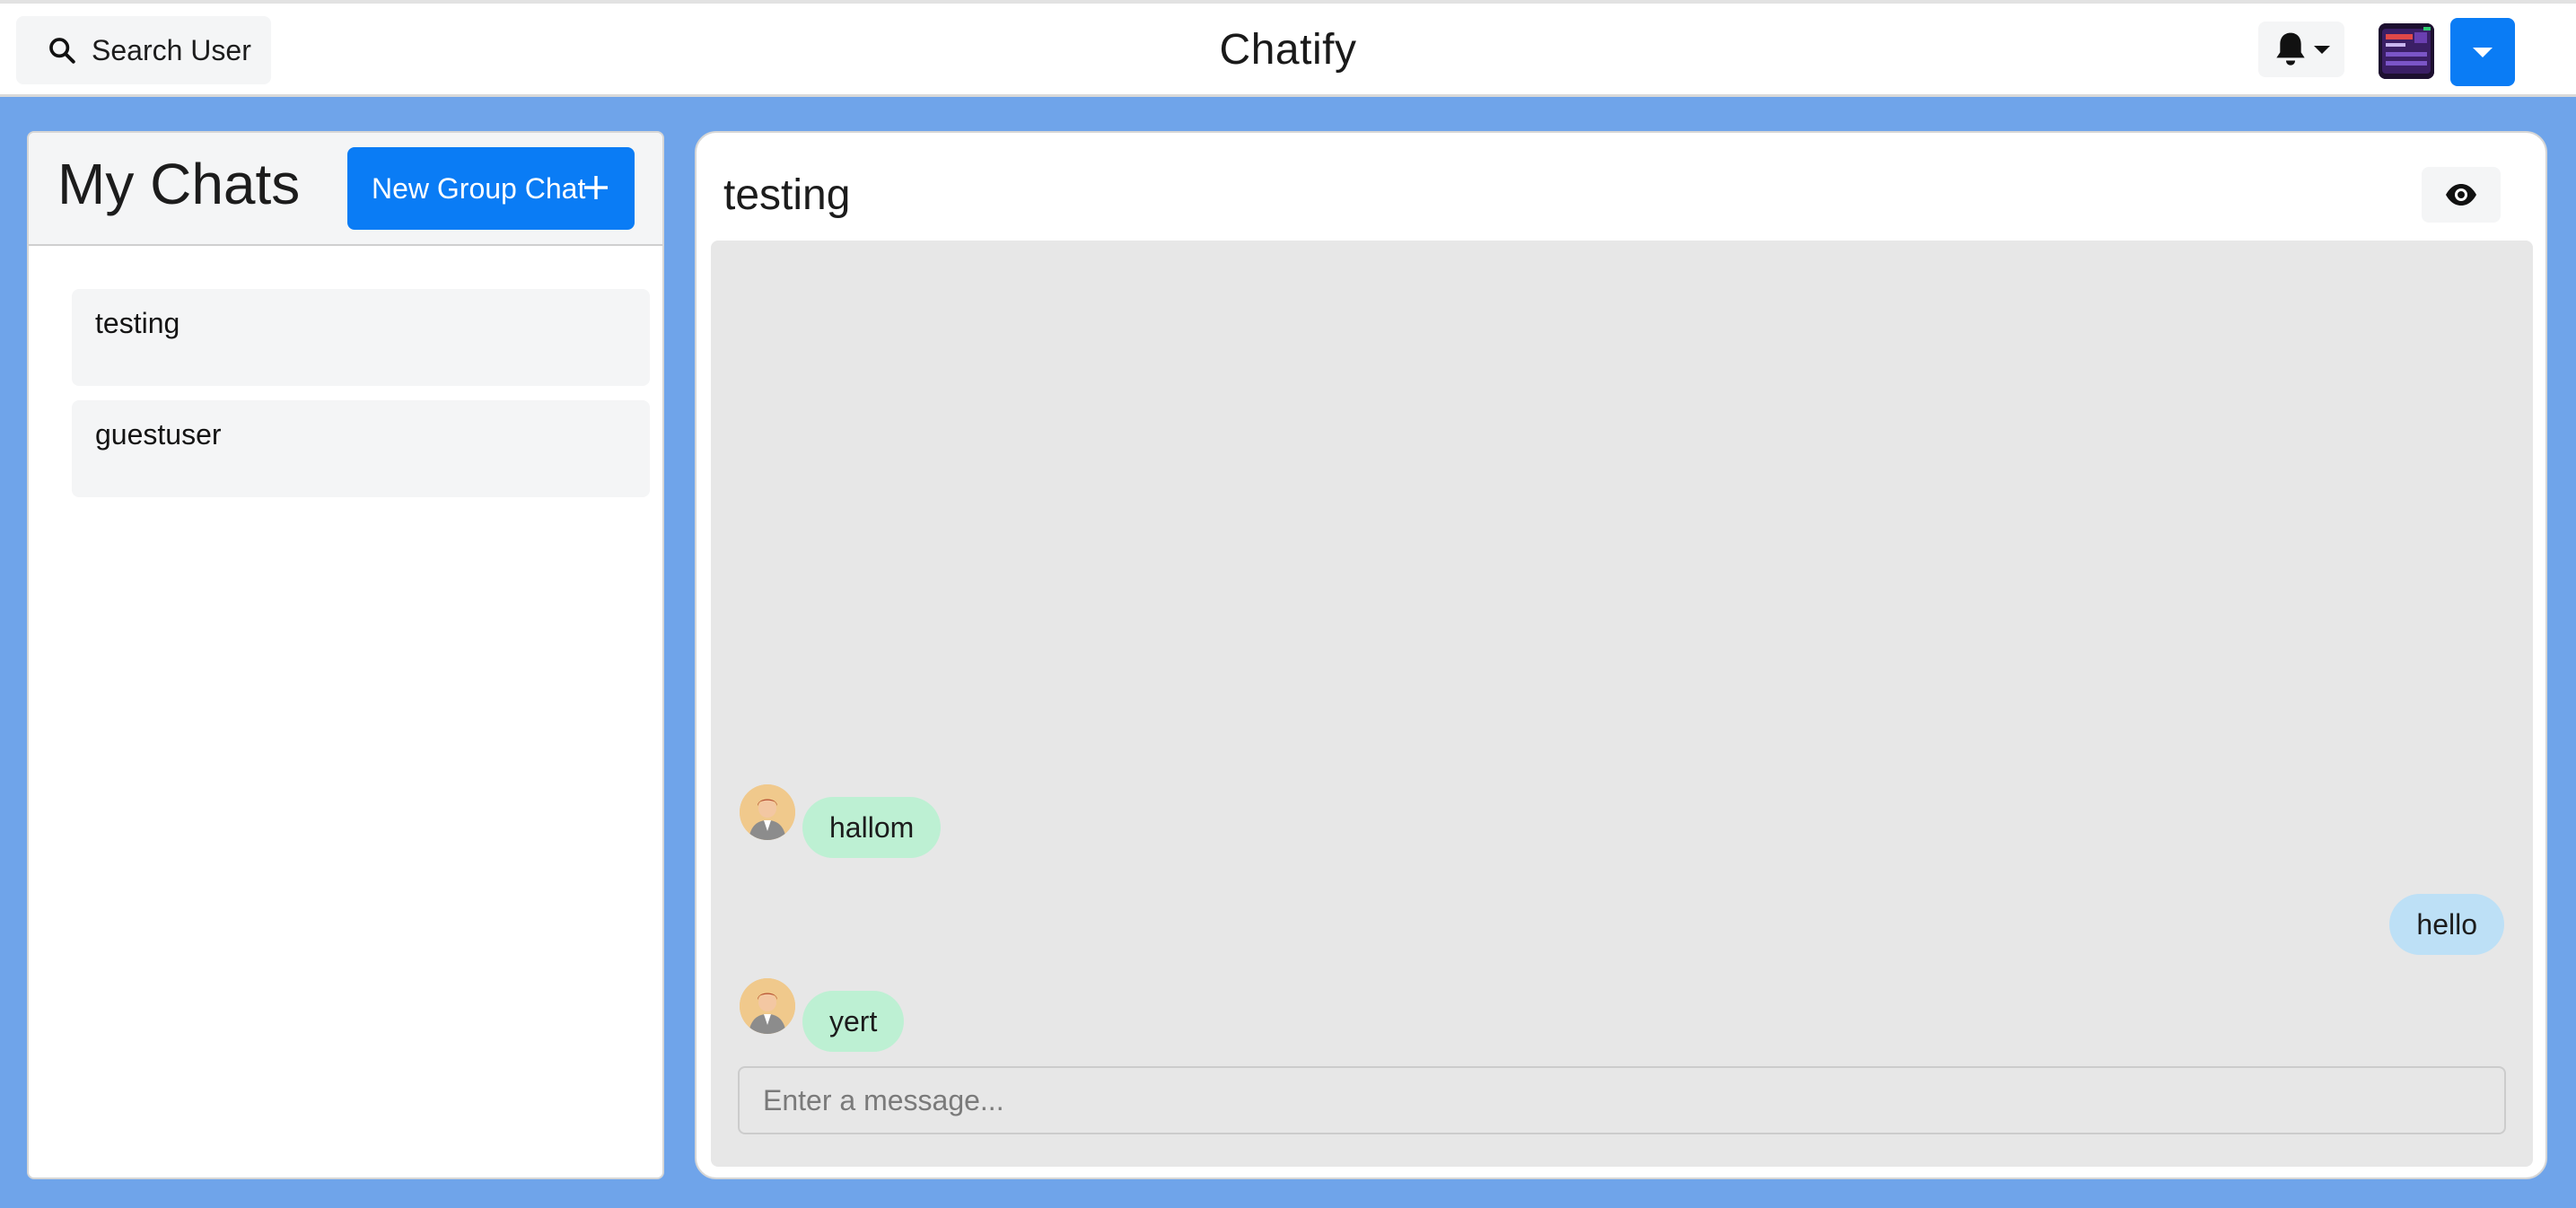 The width and height of the screenshot is (2576, 1208). What do you see at coordinates (787, 195) in the screenshot?
I see `conversation-title: testing` at bounding box center [787, 195].